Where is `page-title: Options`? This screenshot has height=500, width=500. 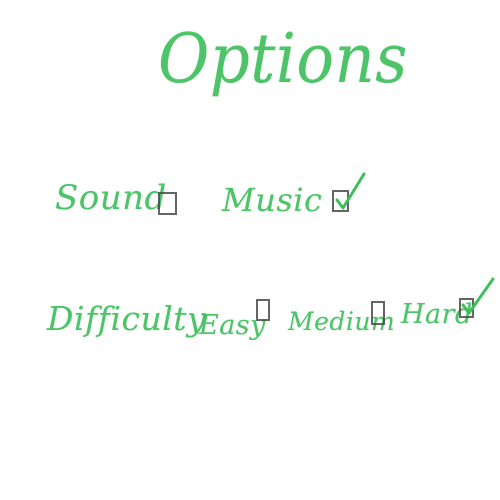
page-title: Options is located at coordinates (283, 59).